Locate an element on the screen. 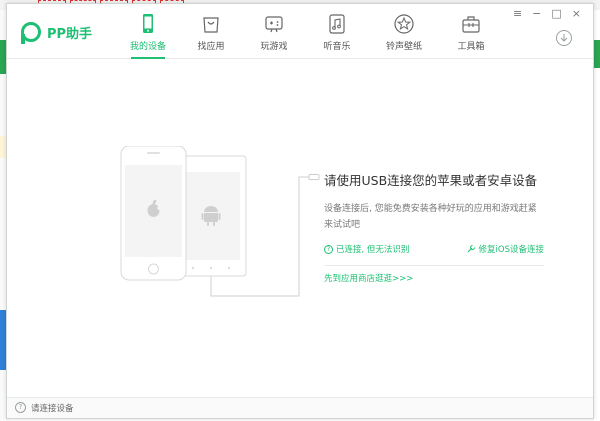 The height and width of the screenshot is (421, 600). phone-icon is located at coordinates (148, 23).